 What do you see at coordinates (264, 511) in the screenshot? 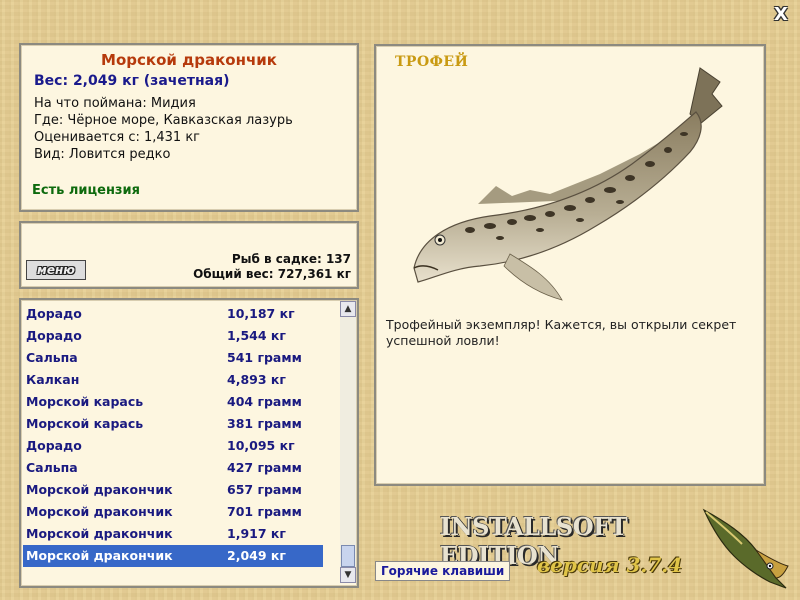
I see `catch-fish-weight: 701 грамм` at bounding box center [264, 511].